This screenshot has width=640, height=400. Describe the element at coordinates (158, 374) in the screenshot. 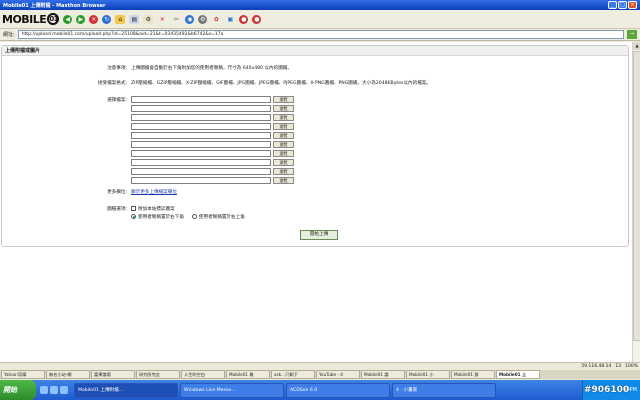

I see `tab-grad: 研究所完全` at that location.